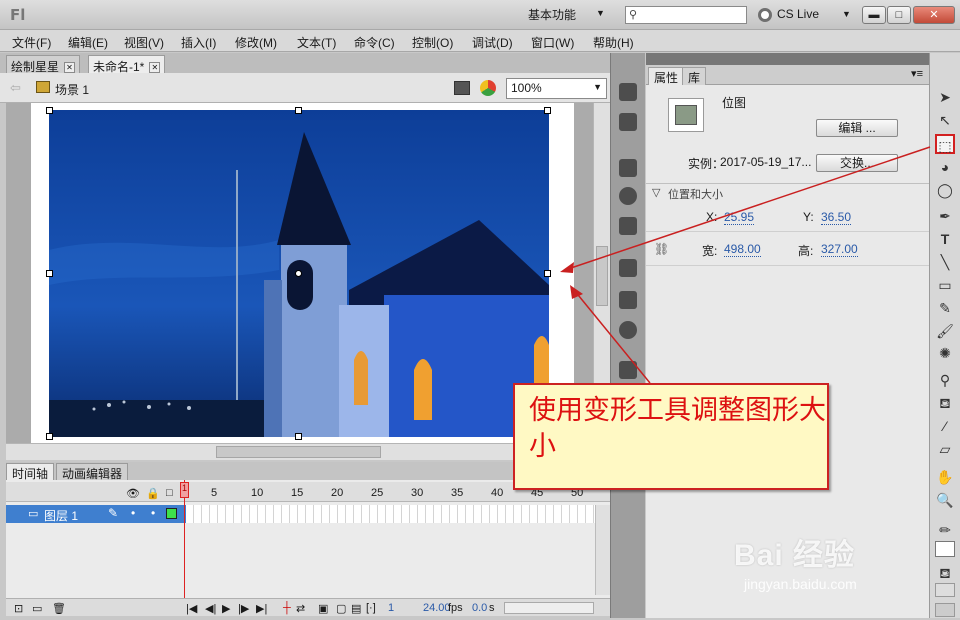 The width and height of the screenshot is (960, 620). What do you see at coordinates (742, 249) in the screenshot?
I see `width-value: 498.00` at bounding box center [742, 249].